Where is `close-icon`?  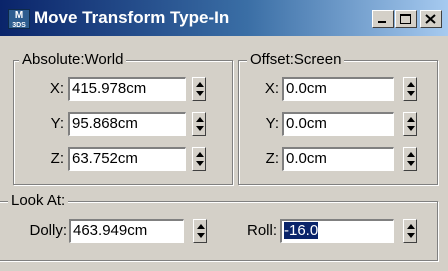
close-icon is located at coordinates (430, 19).